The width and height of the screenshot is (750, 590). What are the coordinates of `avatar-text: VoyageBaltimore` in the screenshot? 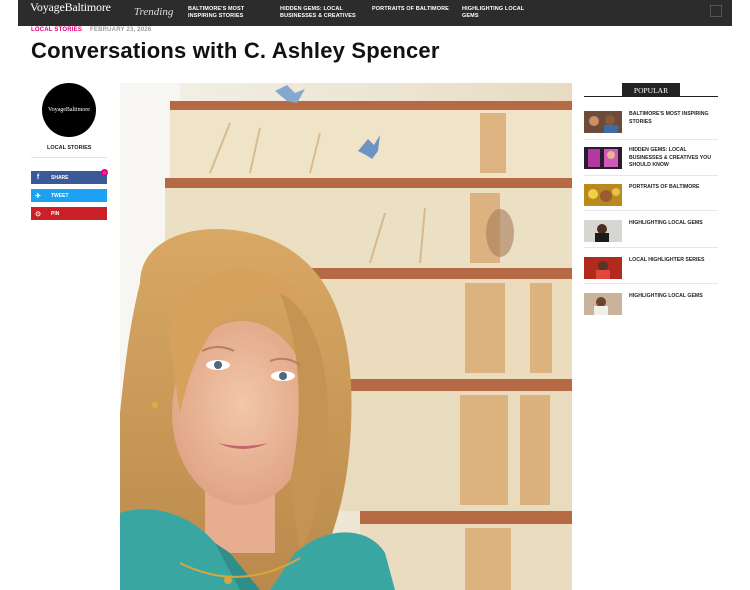 It's located at (69, 110).